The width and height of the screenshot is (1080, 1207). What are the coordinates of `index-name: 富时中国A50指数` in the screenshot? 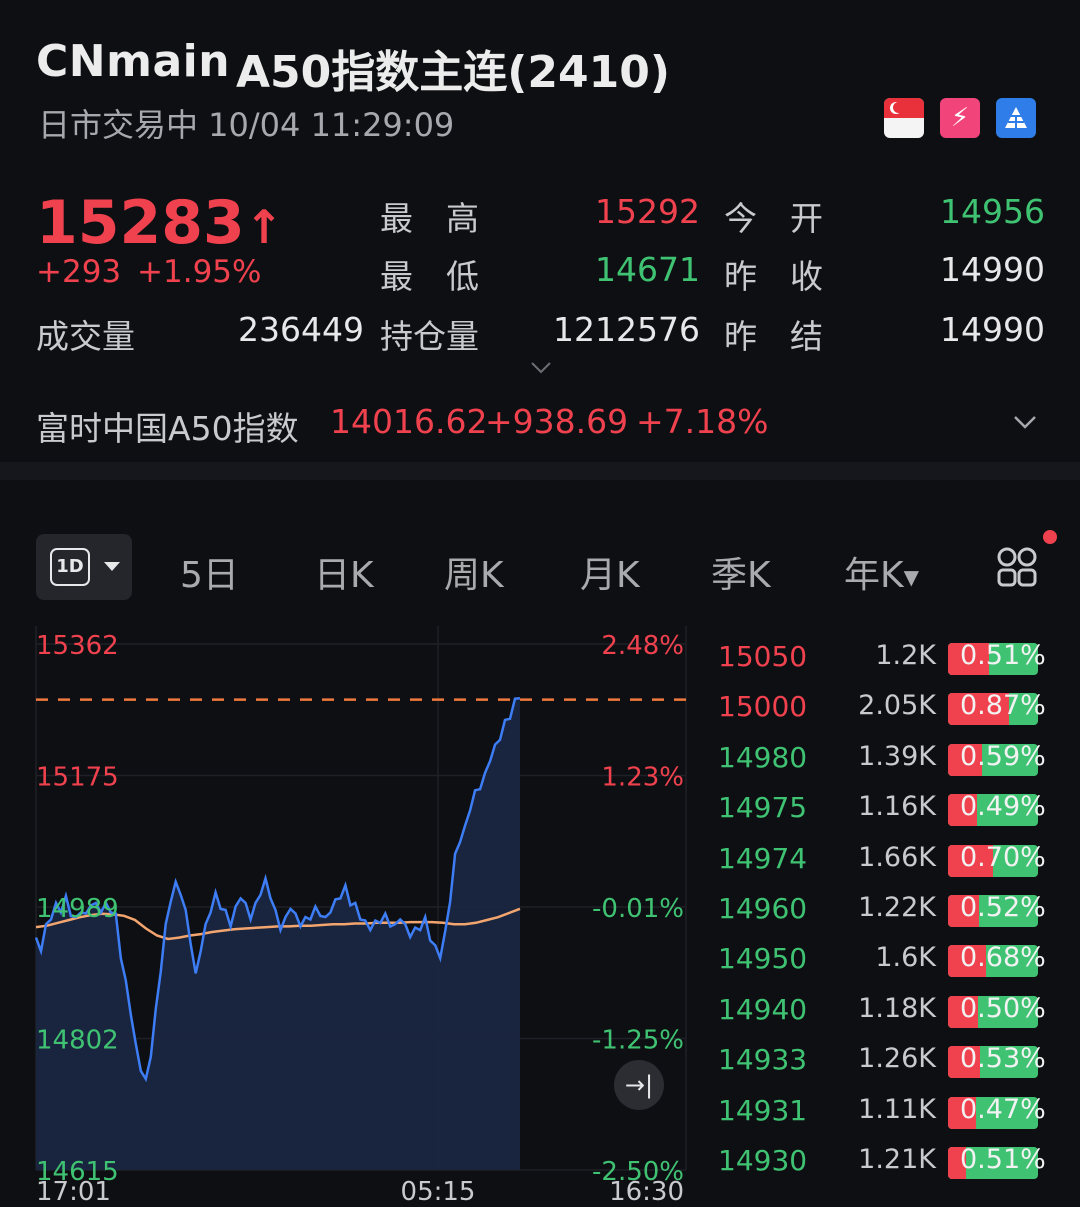 It's located at (167, 426).